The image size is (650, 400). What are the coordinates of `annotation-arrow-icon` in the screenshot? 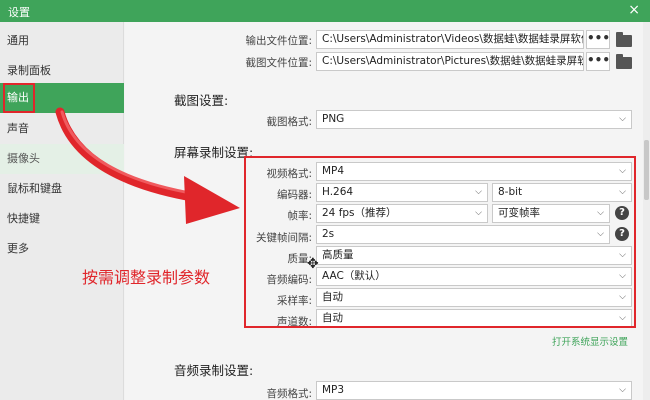 It's located at (147, 165).